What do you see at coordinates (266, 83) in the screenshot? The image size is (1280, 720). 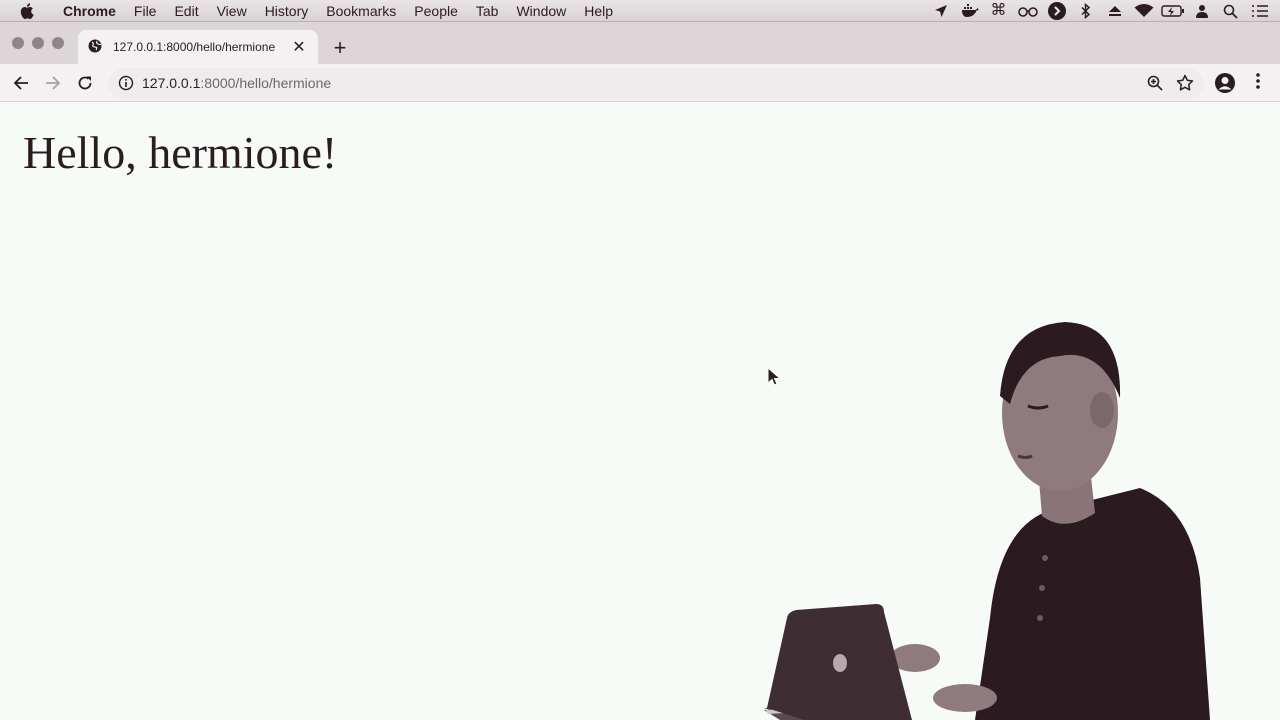 I see `url-path: :8000/hello/hermione` at bounding box center [266, 83].